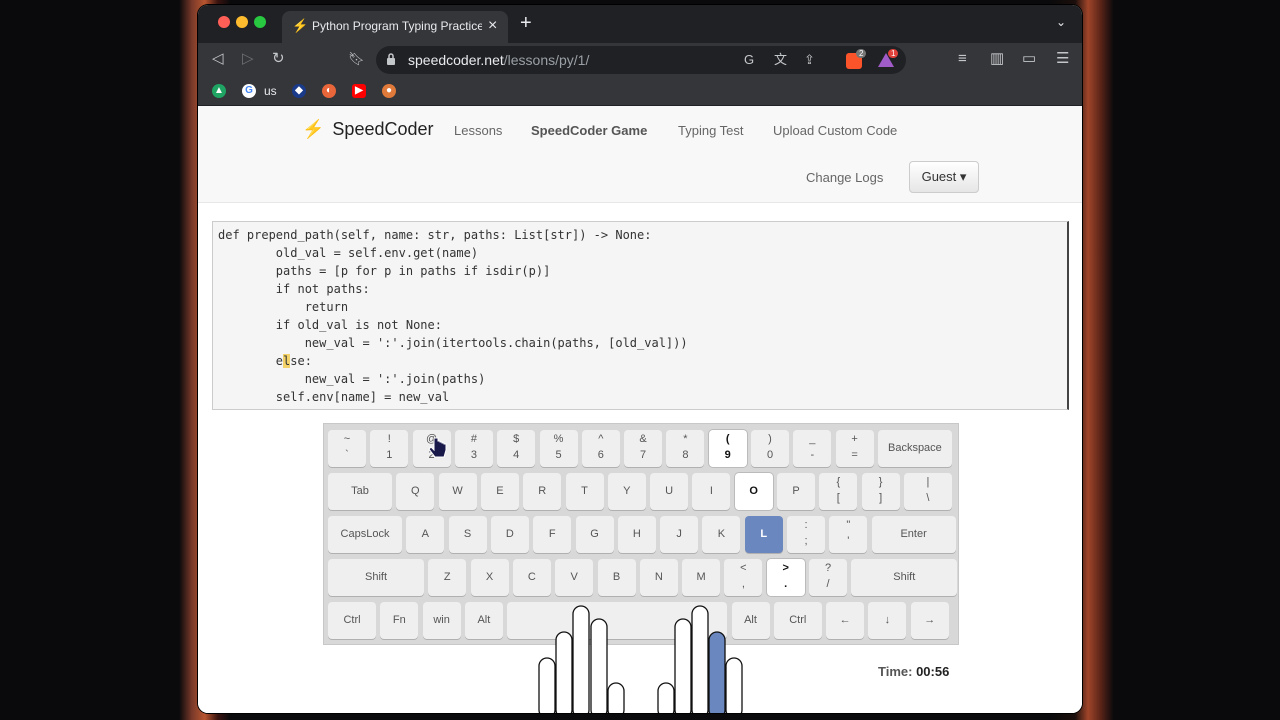  I want to click on key-h: H, so click(636, 534).